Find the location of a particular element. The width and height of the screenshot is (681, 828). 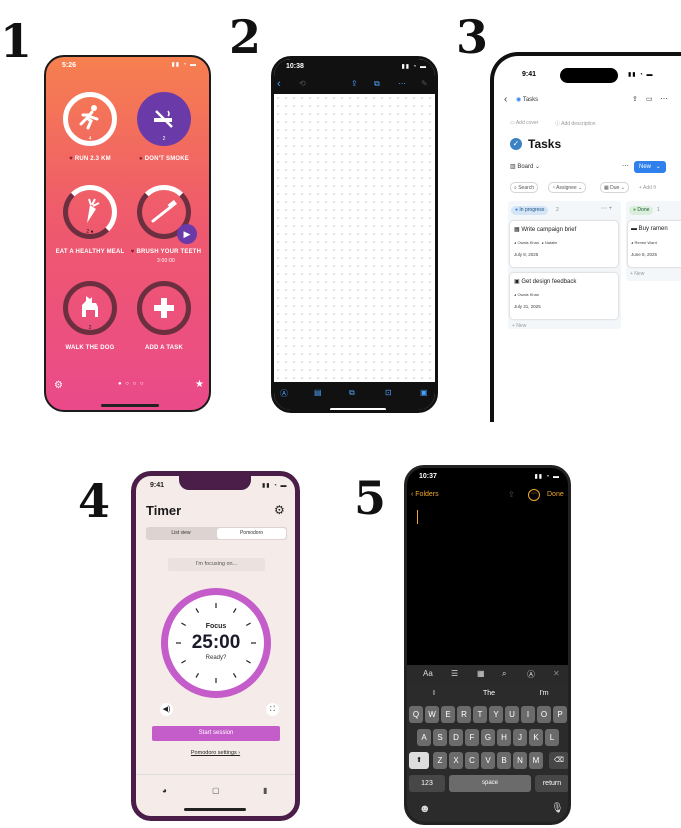

key-k: K is located at coordinates (536, 737).